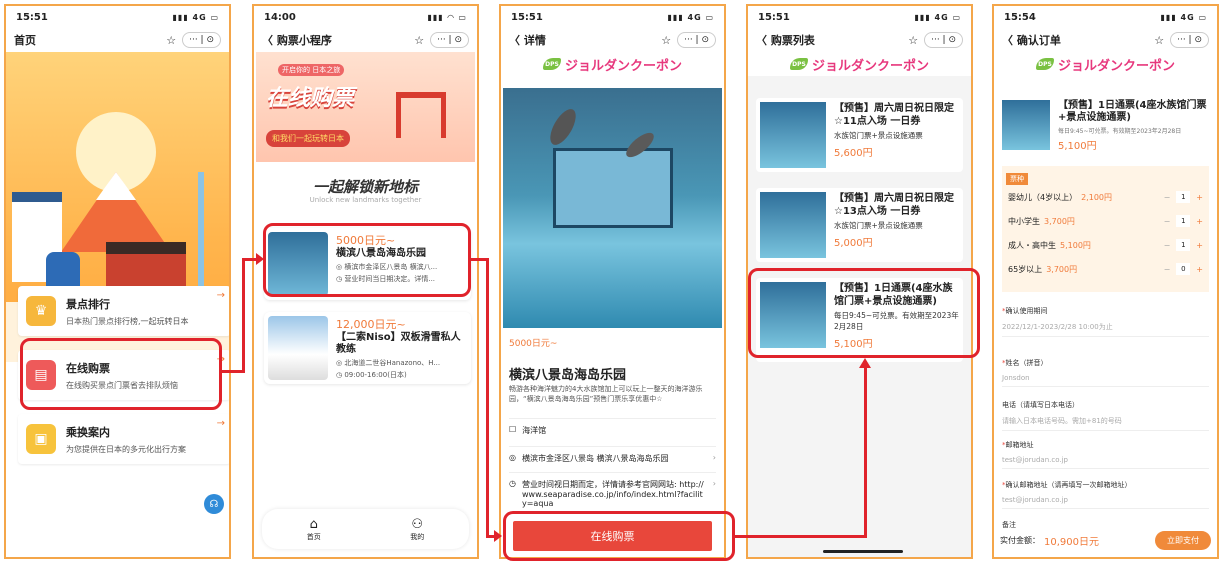 This screenshot has height=562, width=1224. I want to click on option-sub: 水族馆门票+景点设施通票, so click(878, 135).